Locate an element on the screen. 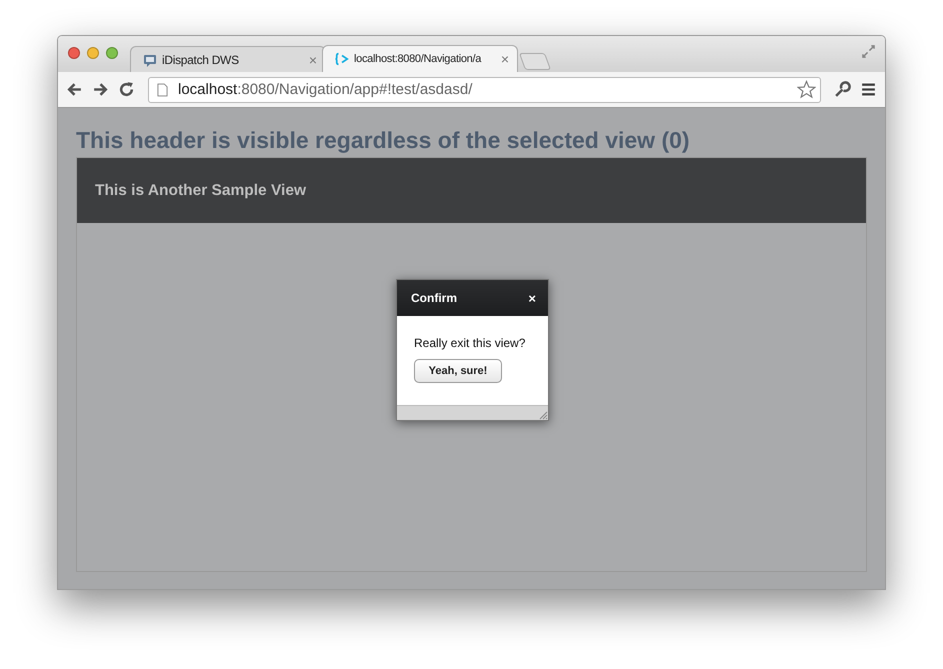 The height and width of the screenshot is (669, 943). app-icon is located at coordinates (150, 59).